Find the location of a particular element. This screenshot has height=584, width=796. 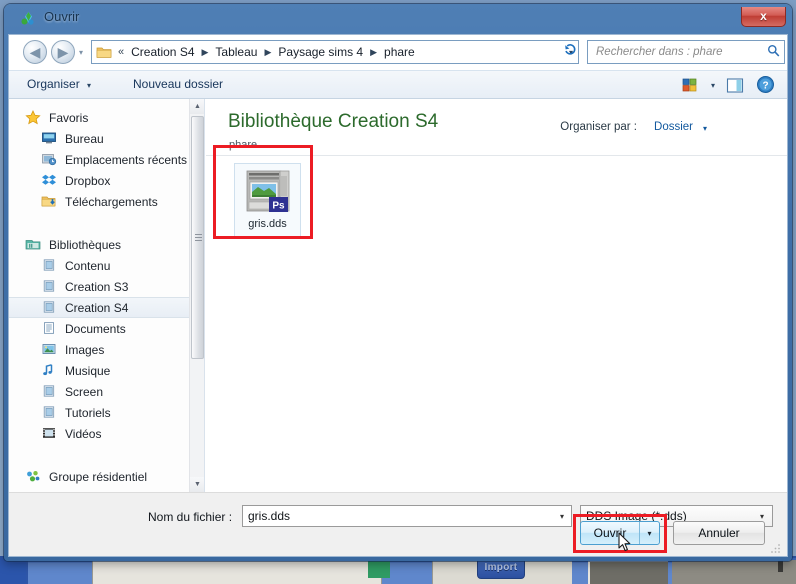

file-item-label: gris.dds is located at coordinates (267, 224).